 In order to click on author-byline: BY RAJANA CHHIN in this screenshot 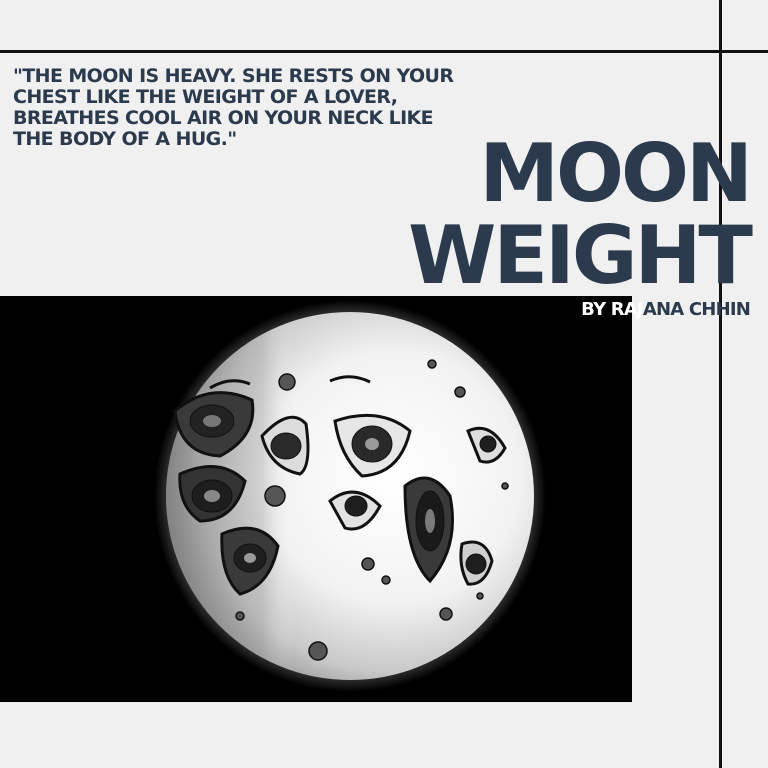, I will do `click(666, 310)`.